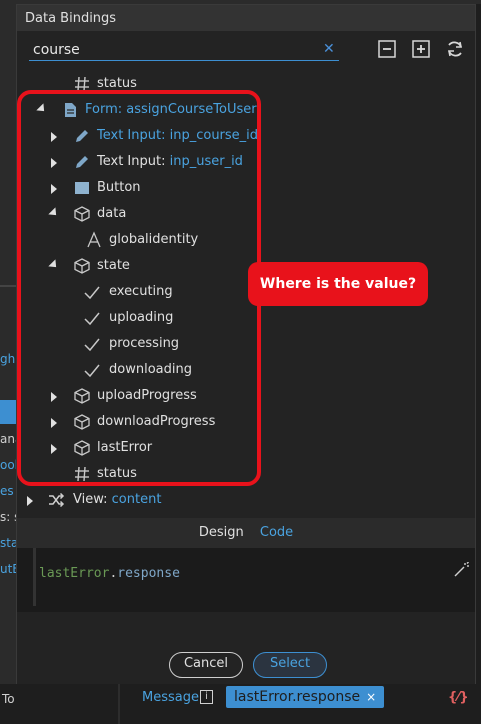 This screenshot has height=724, width=481. I want to click on tree-item-form: Form: assignCourseToUser, so click(237, 110).